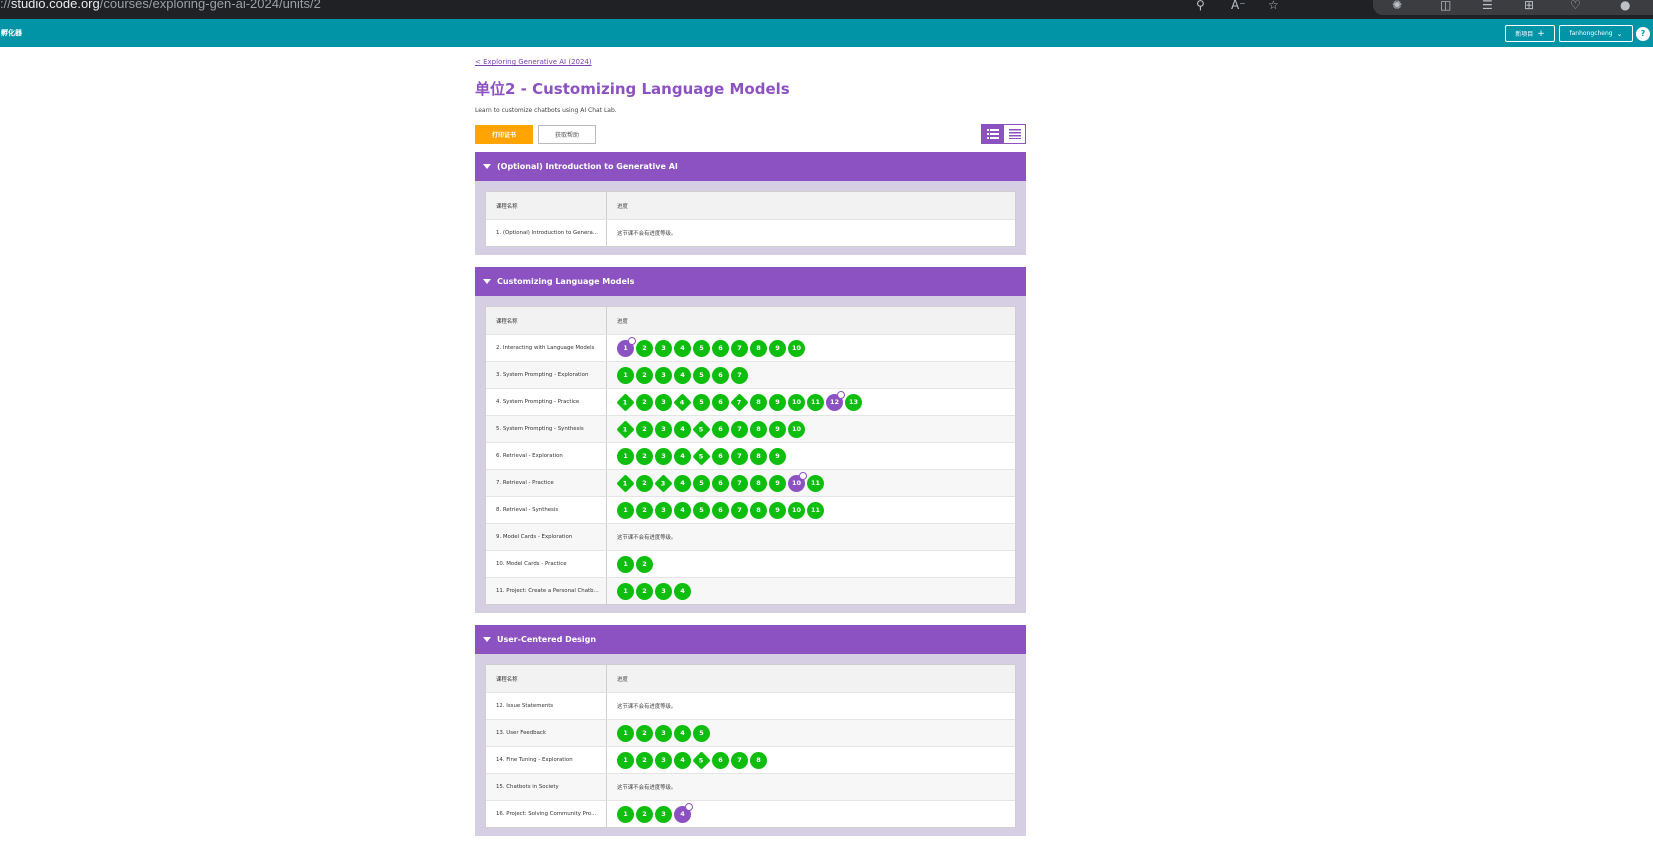 The image size is (1653, 857). What do you see at coordinates (682, 402) in the screenshot?
I see `level-bubble-diamond: 4` at bounding box center [682, 402].